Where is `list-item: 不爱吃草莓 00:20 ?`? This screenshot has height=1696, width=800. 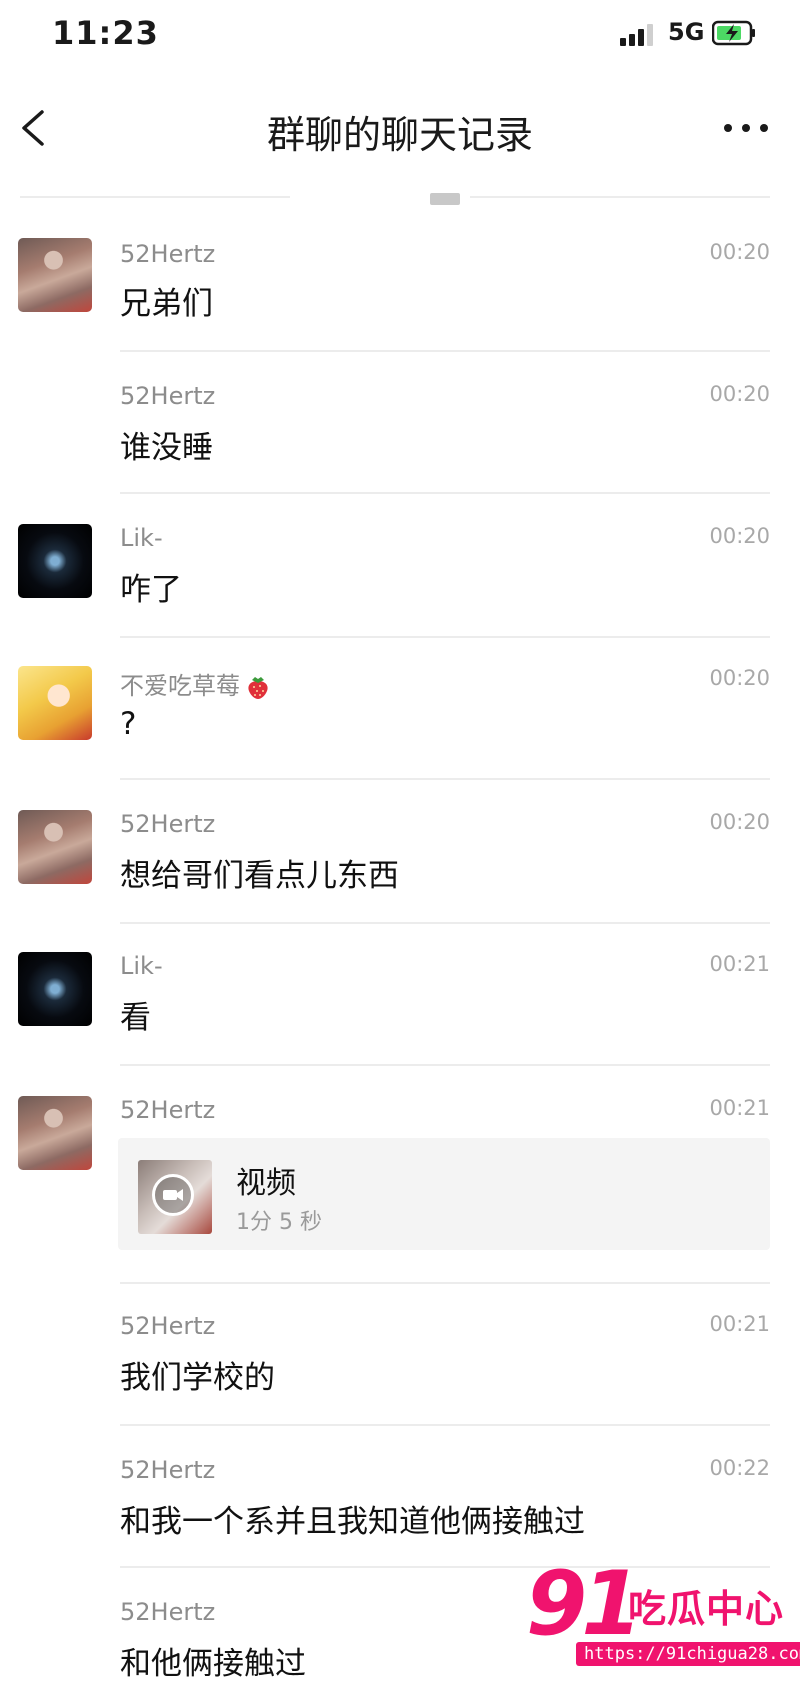
list-item: 不爱吃草莓 00:20 ? is located at coordinates (400, 716).